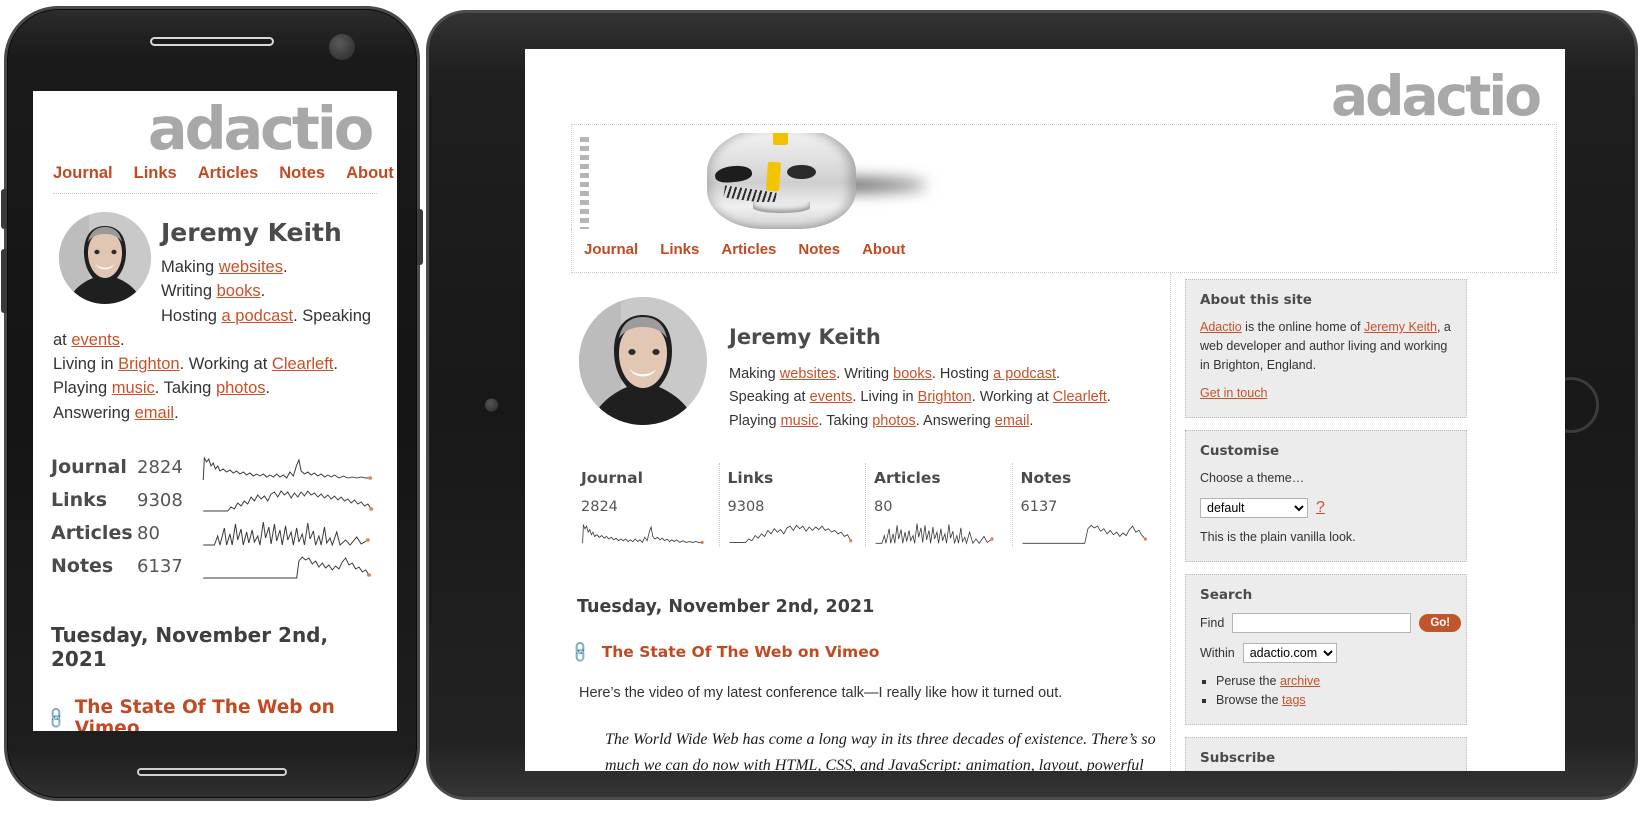  What do you see at coordinates (1240, 451) in the screenshot?
I see `module-title: Customise` at bounding box center [1240, 451].